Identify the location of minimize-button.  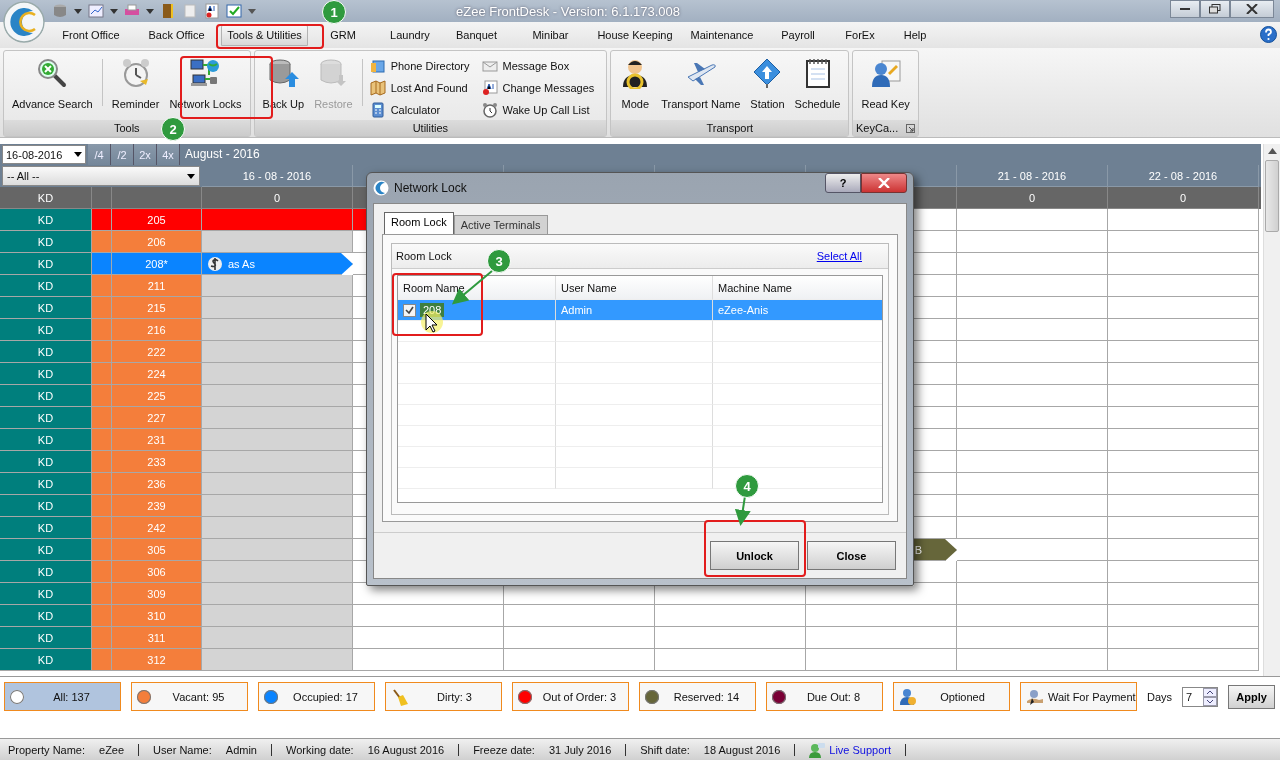
(1185, 9).